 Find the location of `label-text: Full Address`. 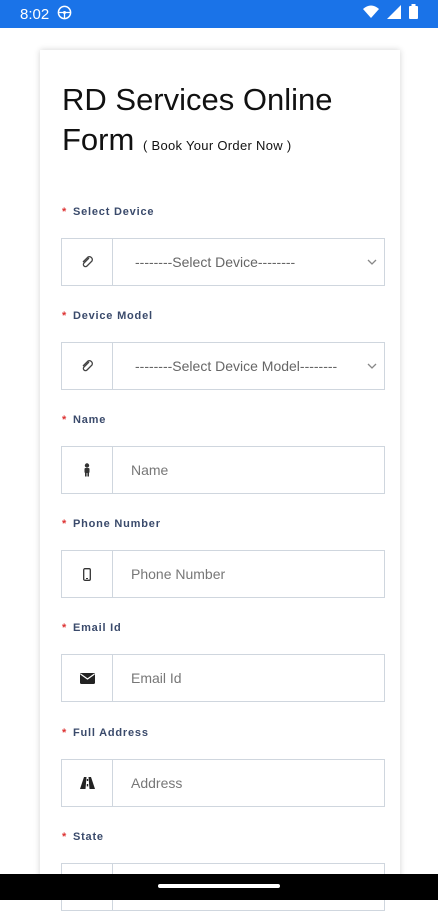

label-text: Full Address is located at coordinates (110, 733).